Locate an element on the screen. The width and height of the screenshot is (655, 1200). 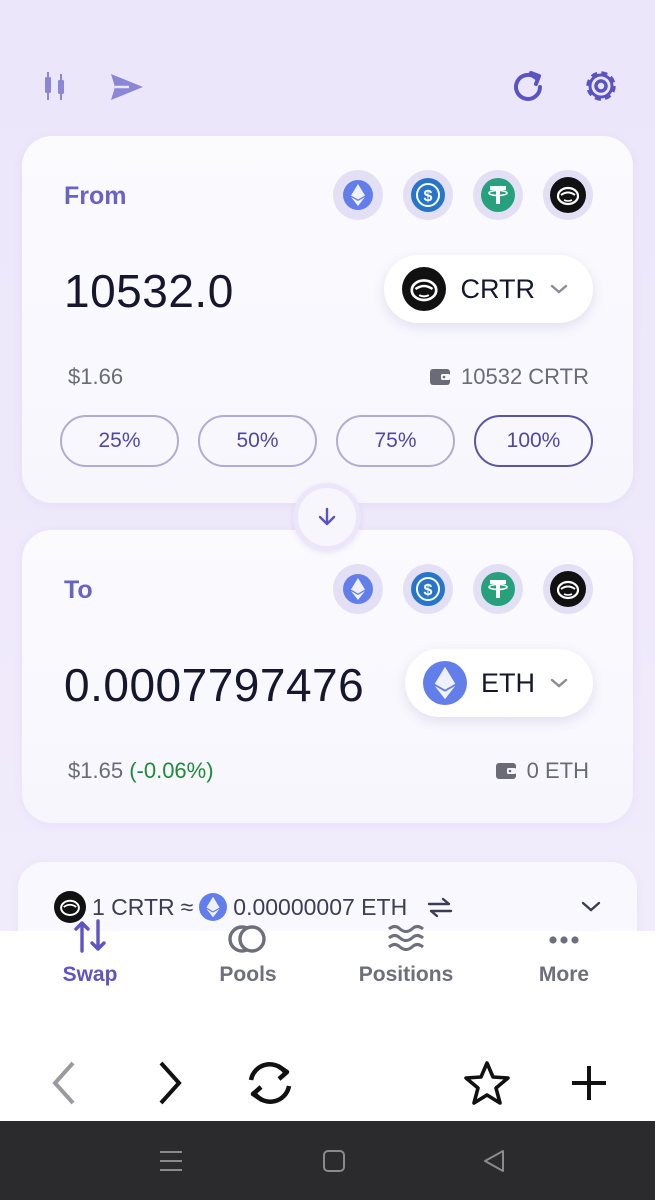
chevron-left-icon is located at coordinates (63, 1083).